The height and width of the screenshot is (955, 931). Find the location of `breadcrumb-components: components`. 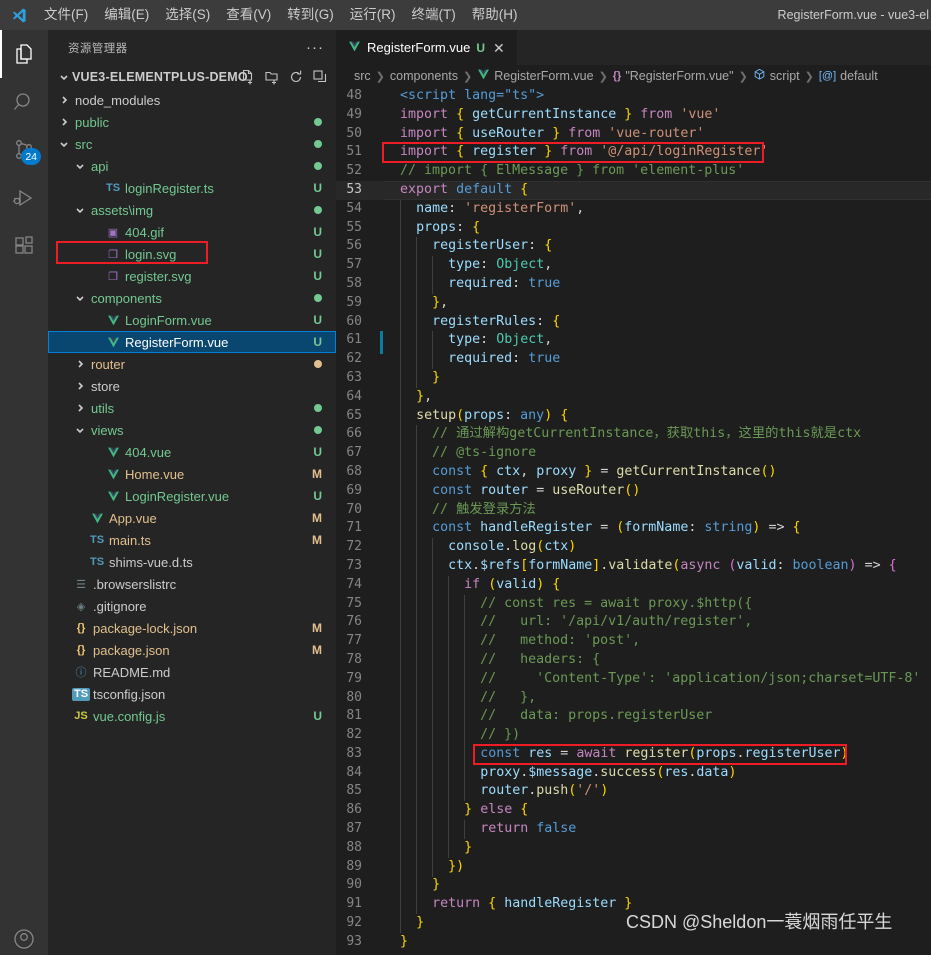

breadcrumb-components: components is located at coordinates (424, 76).